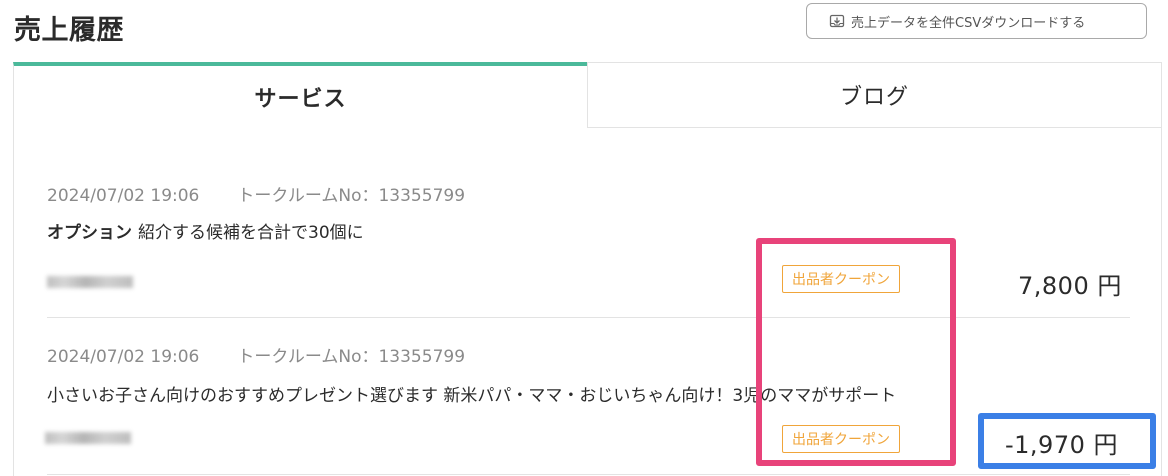 Image resolution: width=1168 pixels, height=476 pixels. I want to click on tab-service: サービス, so click(300, 95).